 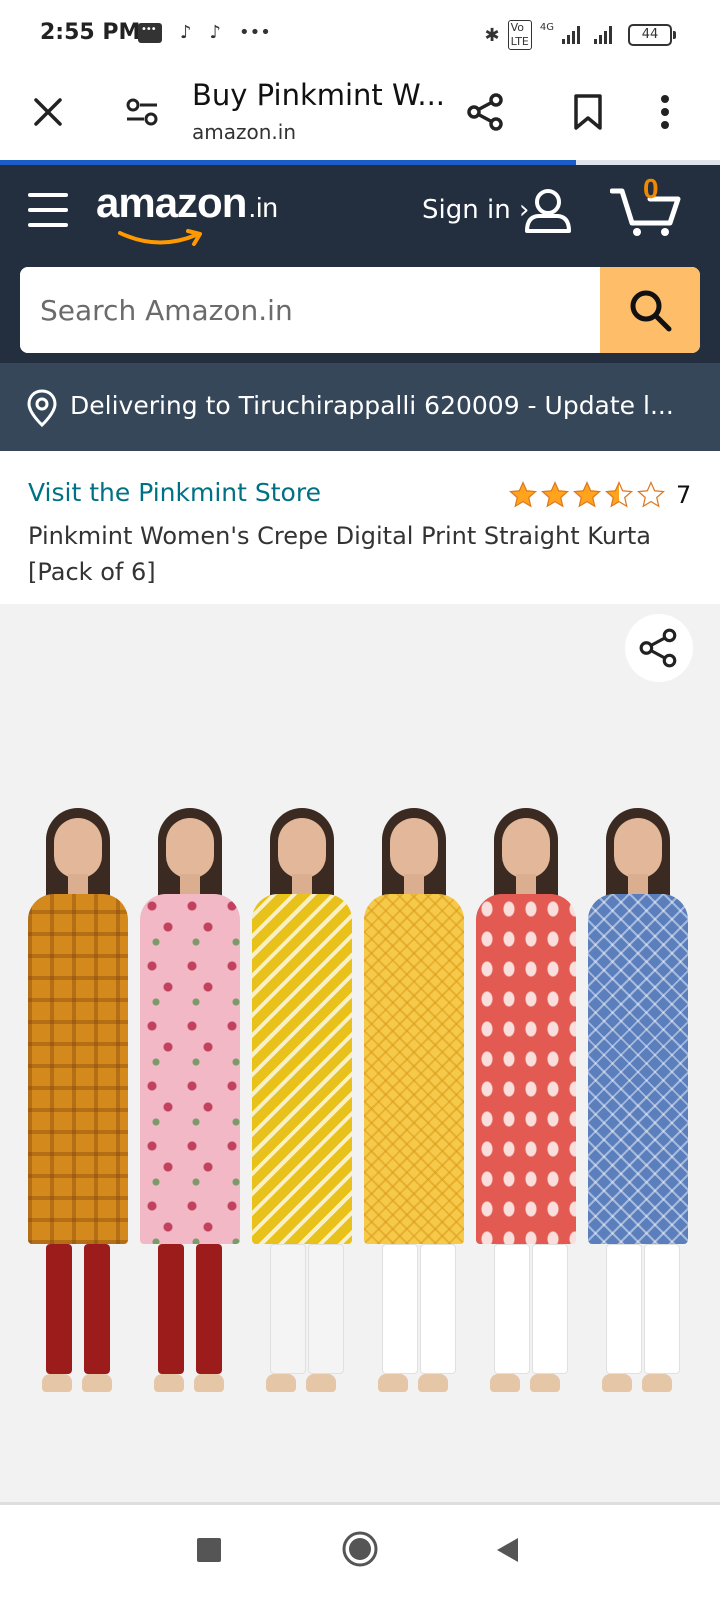 I want to click on logo-tld: .in, so click(x=263, y=207).